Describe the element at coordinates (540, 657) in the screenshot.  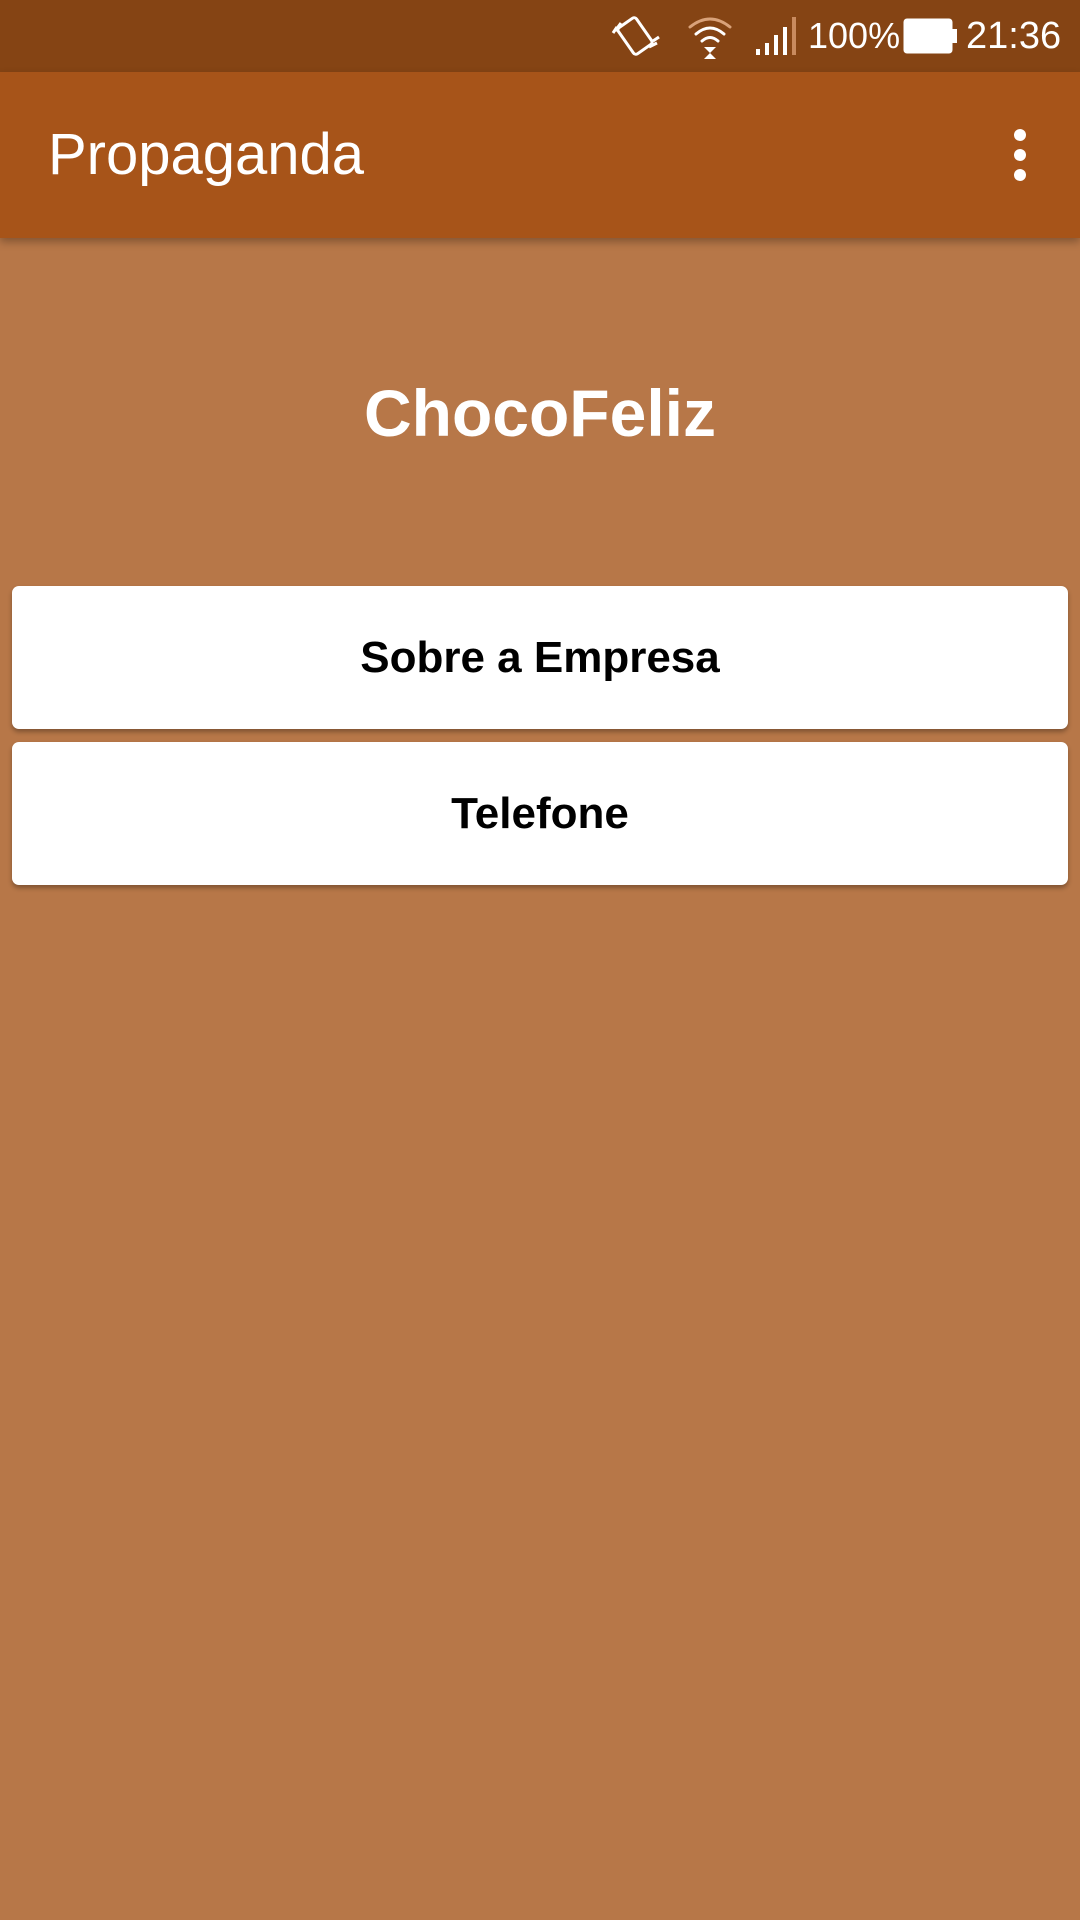
I see `sobre-a-empresa-button: Sobre a Empresa` at that location.